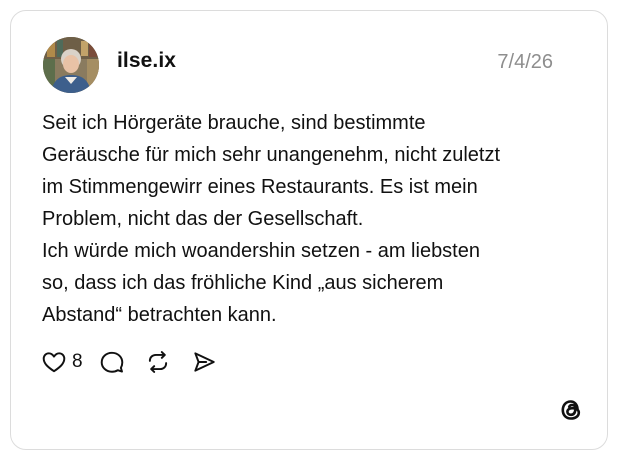 Image resolution: width=620 pixels, height=461 pixels. What do you see at coordinates (129, 362) in the screenshot?
I see `action-bar: 8` at bounding box center [129, 362].